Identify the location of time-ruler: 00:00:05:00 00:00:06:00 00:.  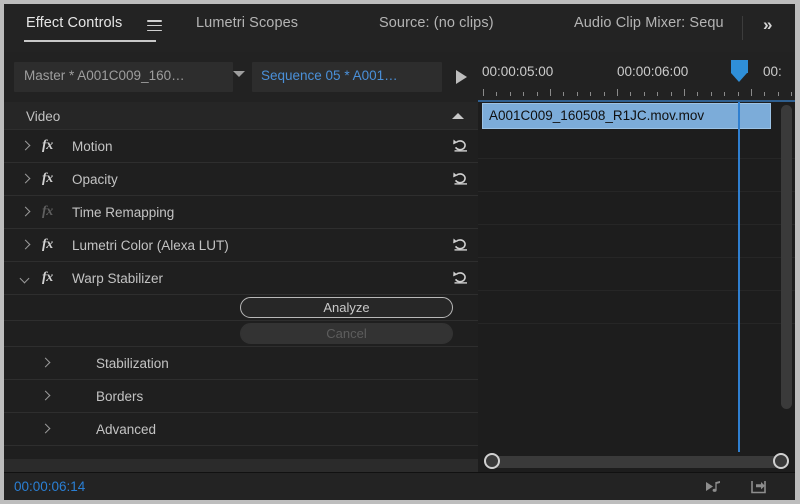
(636, 77).